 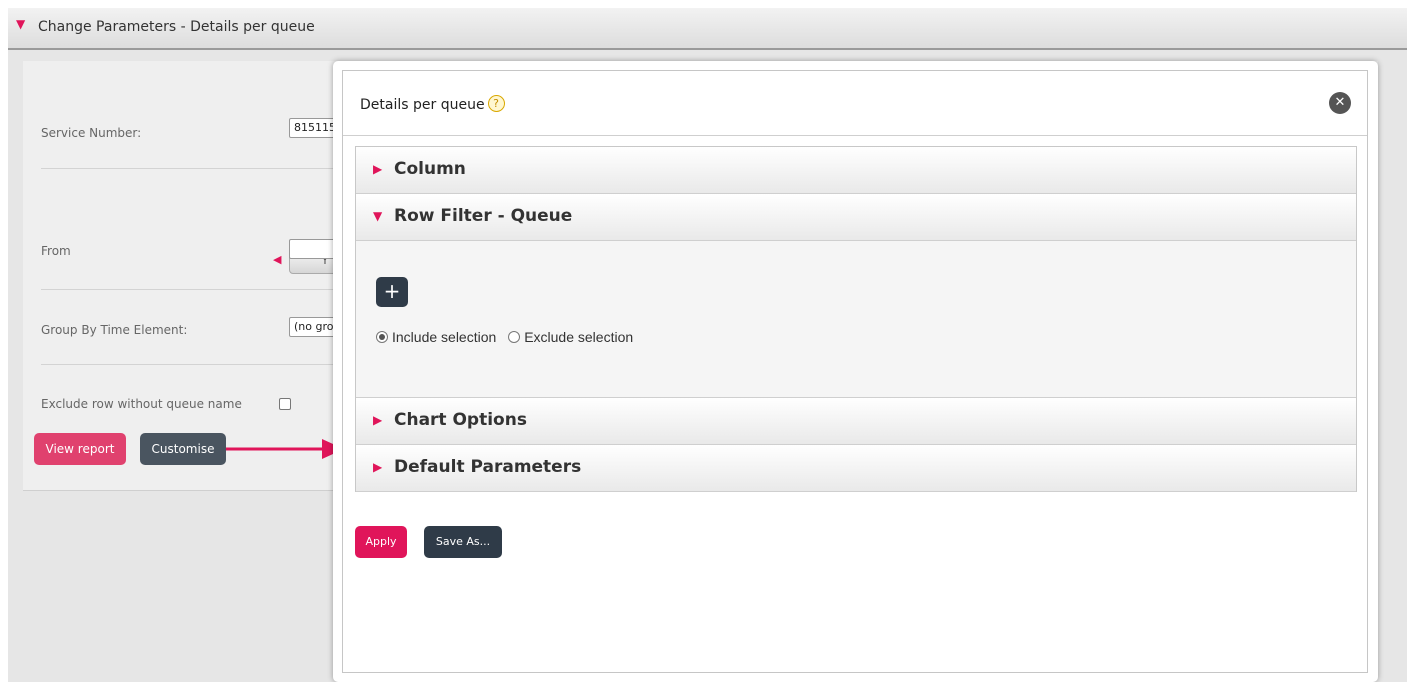 I want to click on column-section-header: ▶ Column, so click(x=856, y=170).